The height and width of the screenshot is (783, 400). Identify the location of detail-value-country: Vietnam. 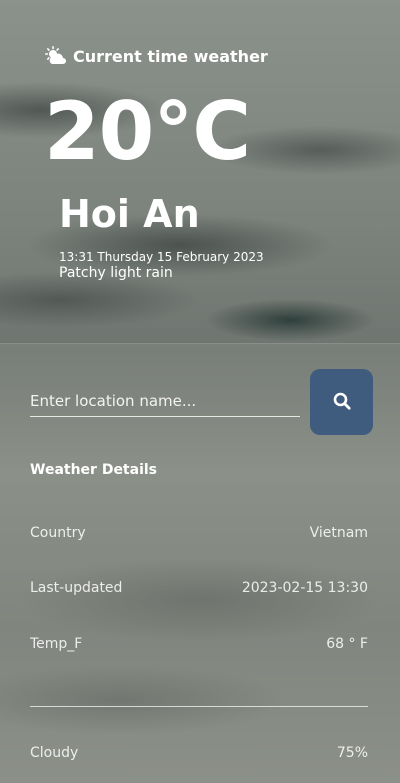
(338, 533).